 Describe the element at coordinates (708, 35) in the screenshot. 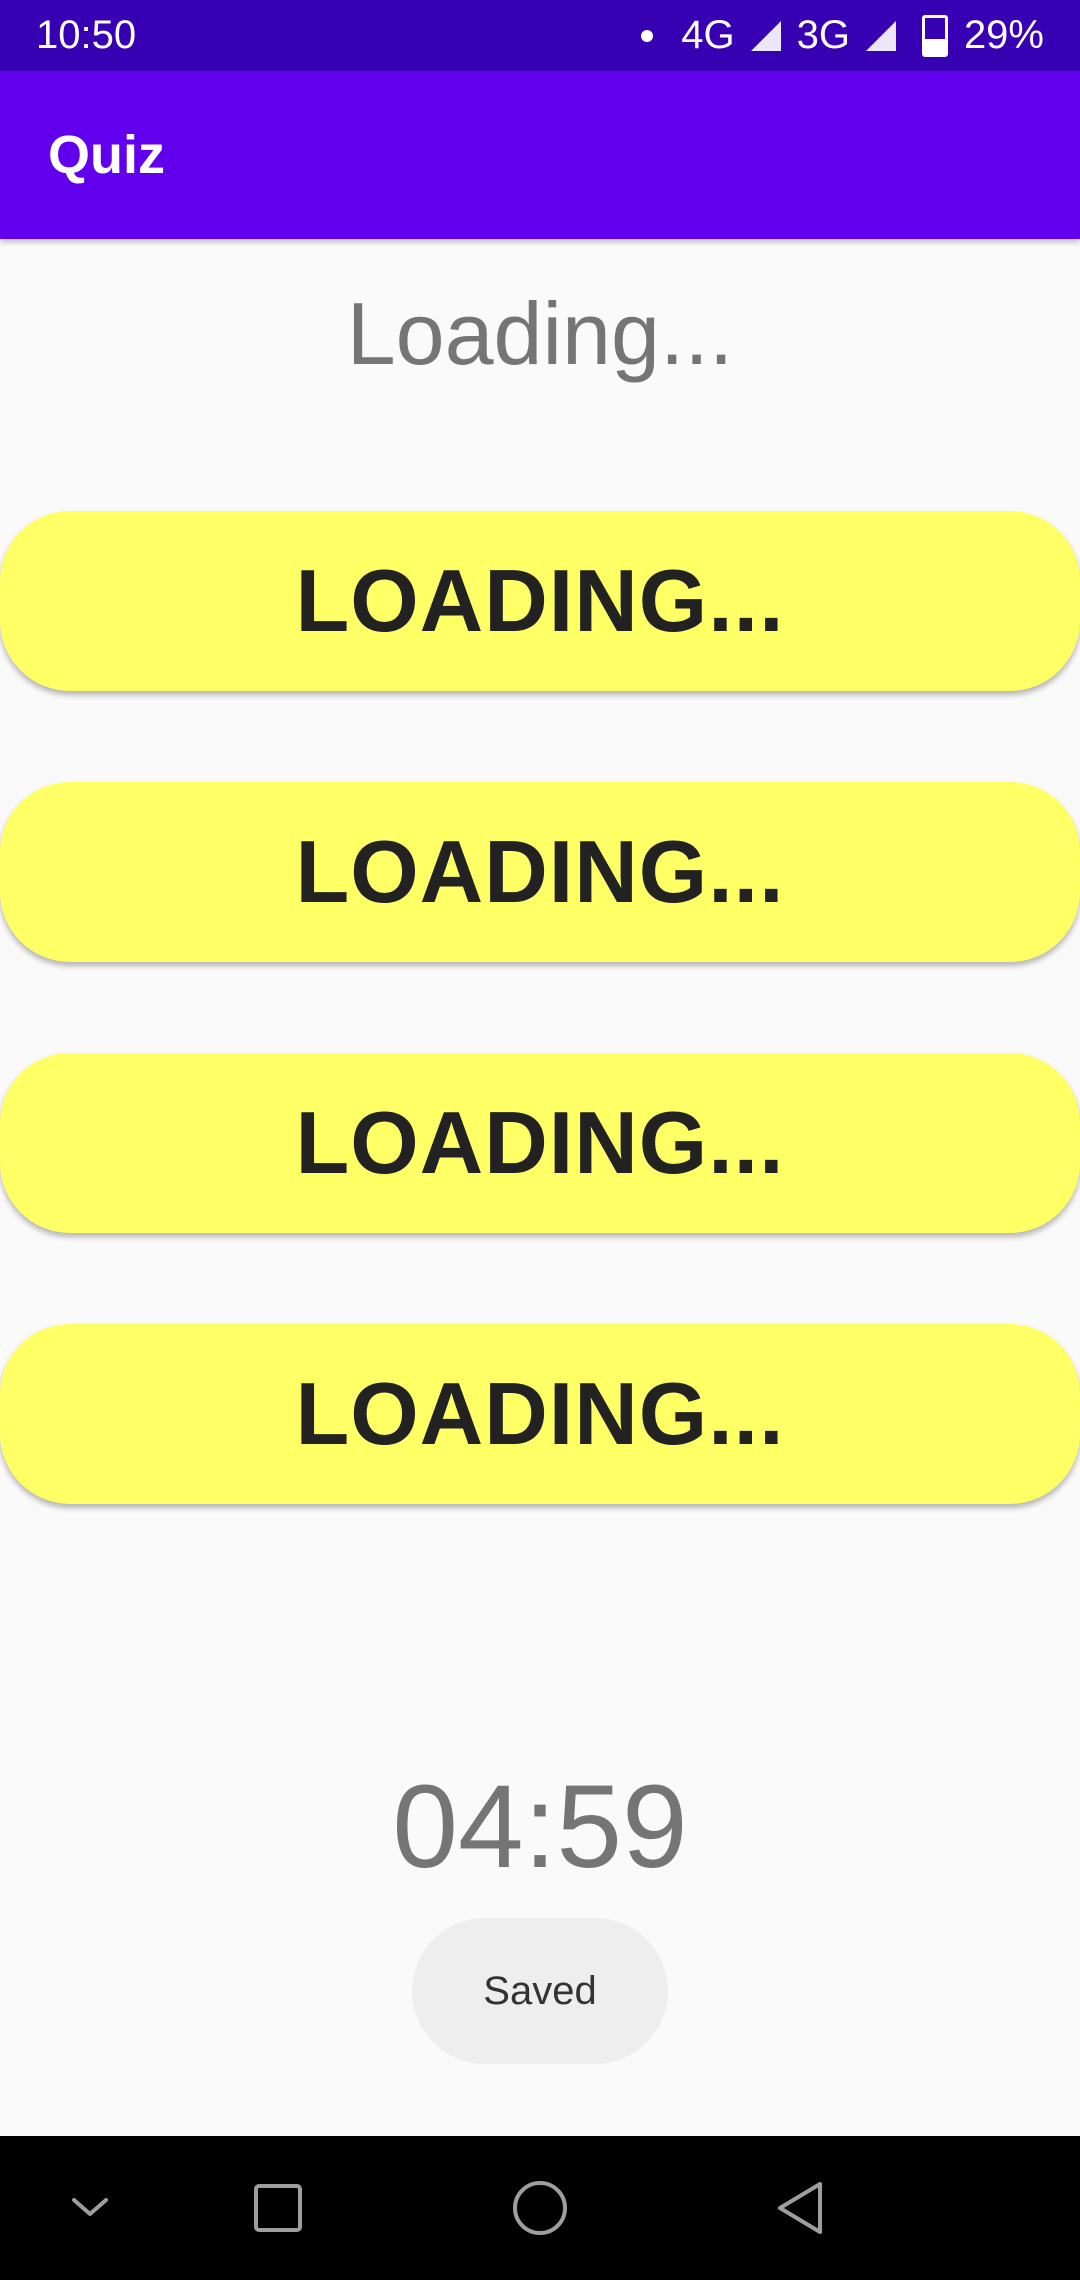

I see `network-type-4g: 4G` at that location.